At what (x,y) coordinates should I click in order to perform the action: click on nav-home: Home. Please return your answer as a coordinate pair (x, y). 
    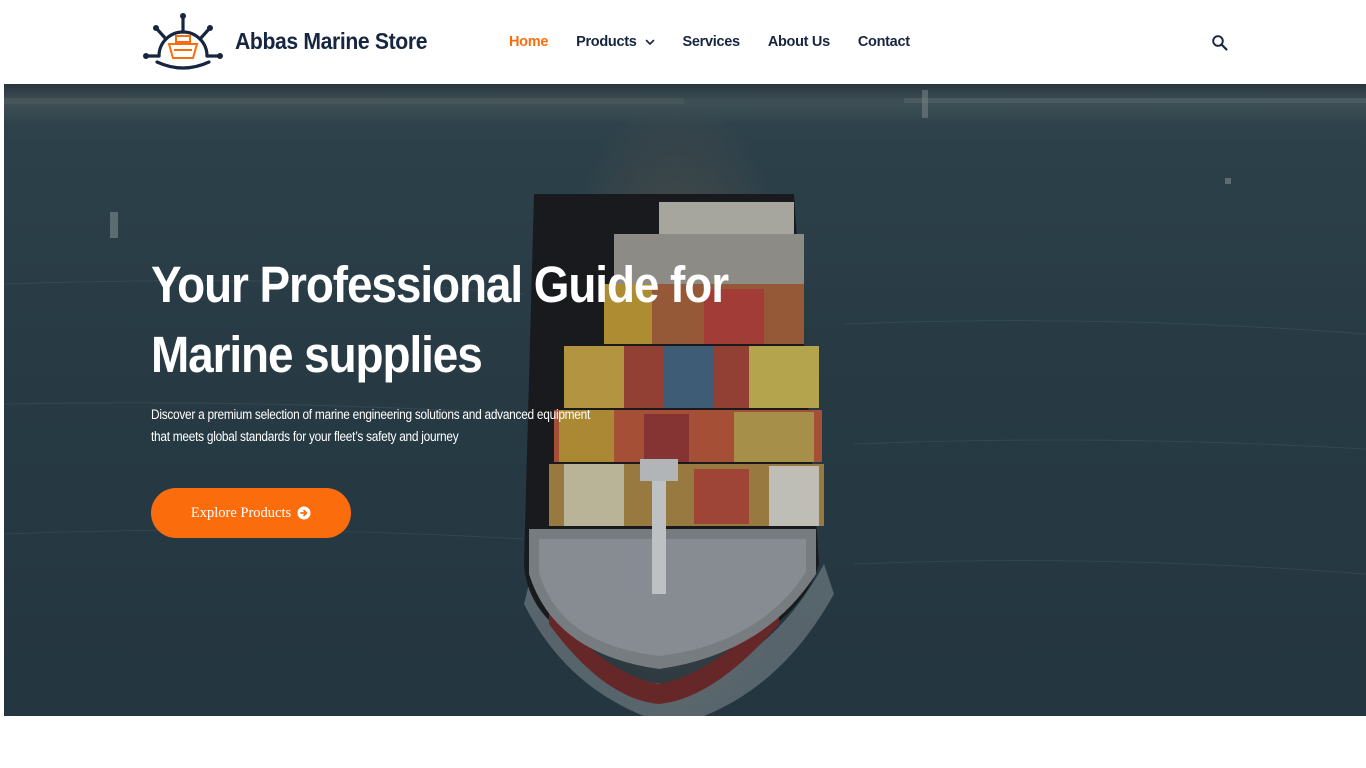
    Looking at the image, I should click on (528, 42).